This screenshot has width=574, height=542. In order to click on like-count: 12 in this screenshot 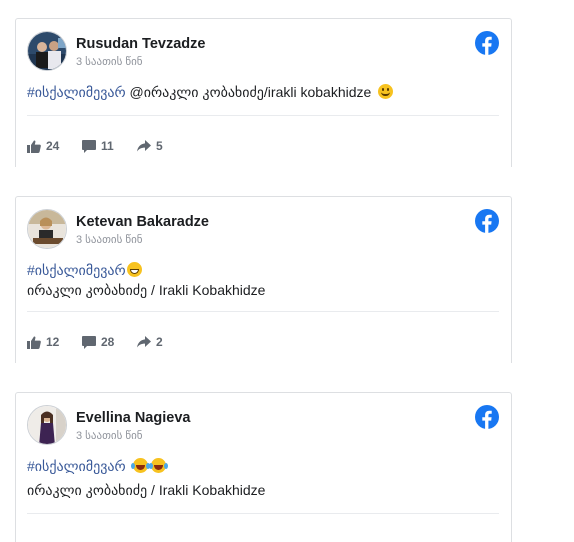, I will do `click(53, 342)`.